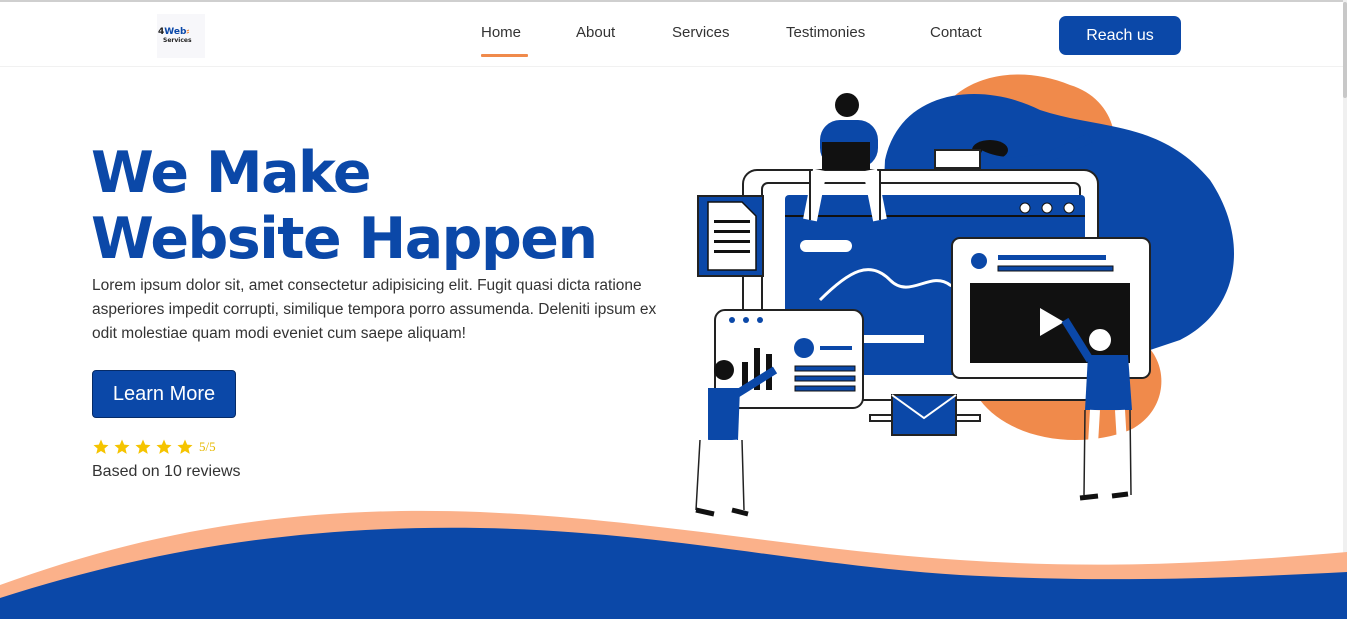  Describe the element at coordinates (501, 32) in the screenshot. I see `nav-home: Home` at that location.